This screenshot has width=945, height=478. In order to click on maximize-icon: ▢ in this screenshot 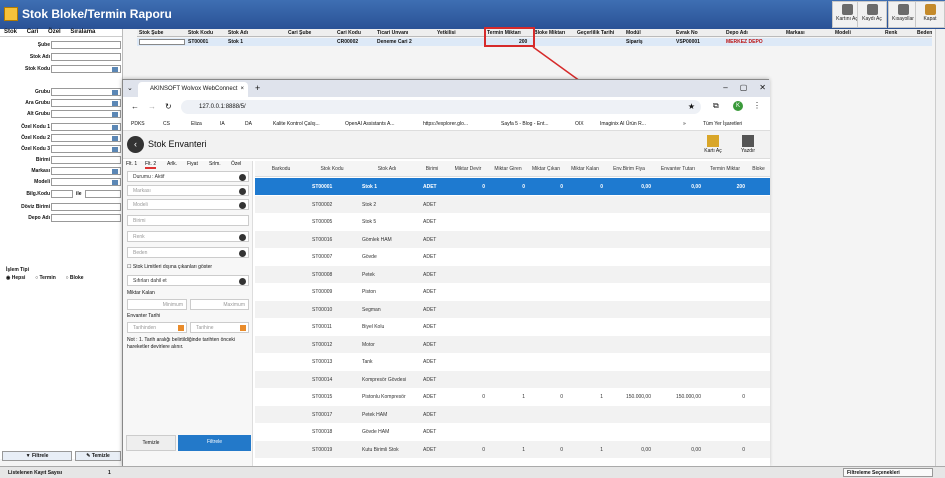, I will do `click(744, 87)`.